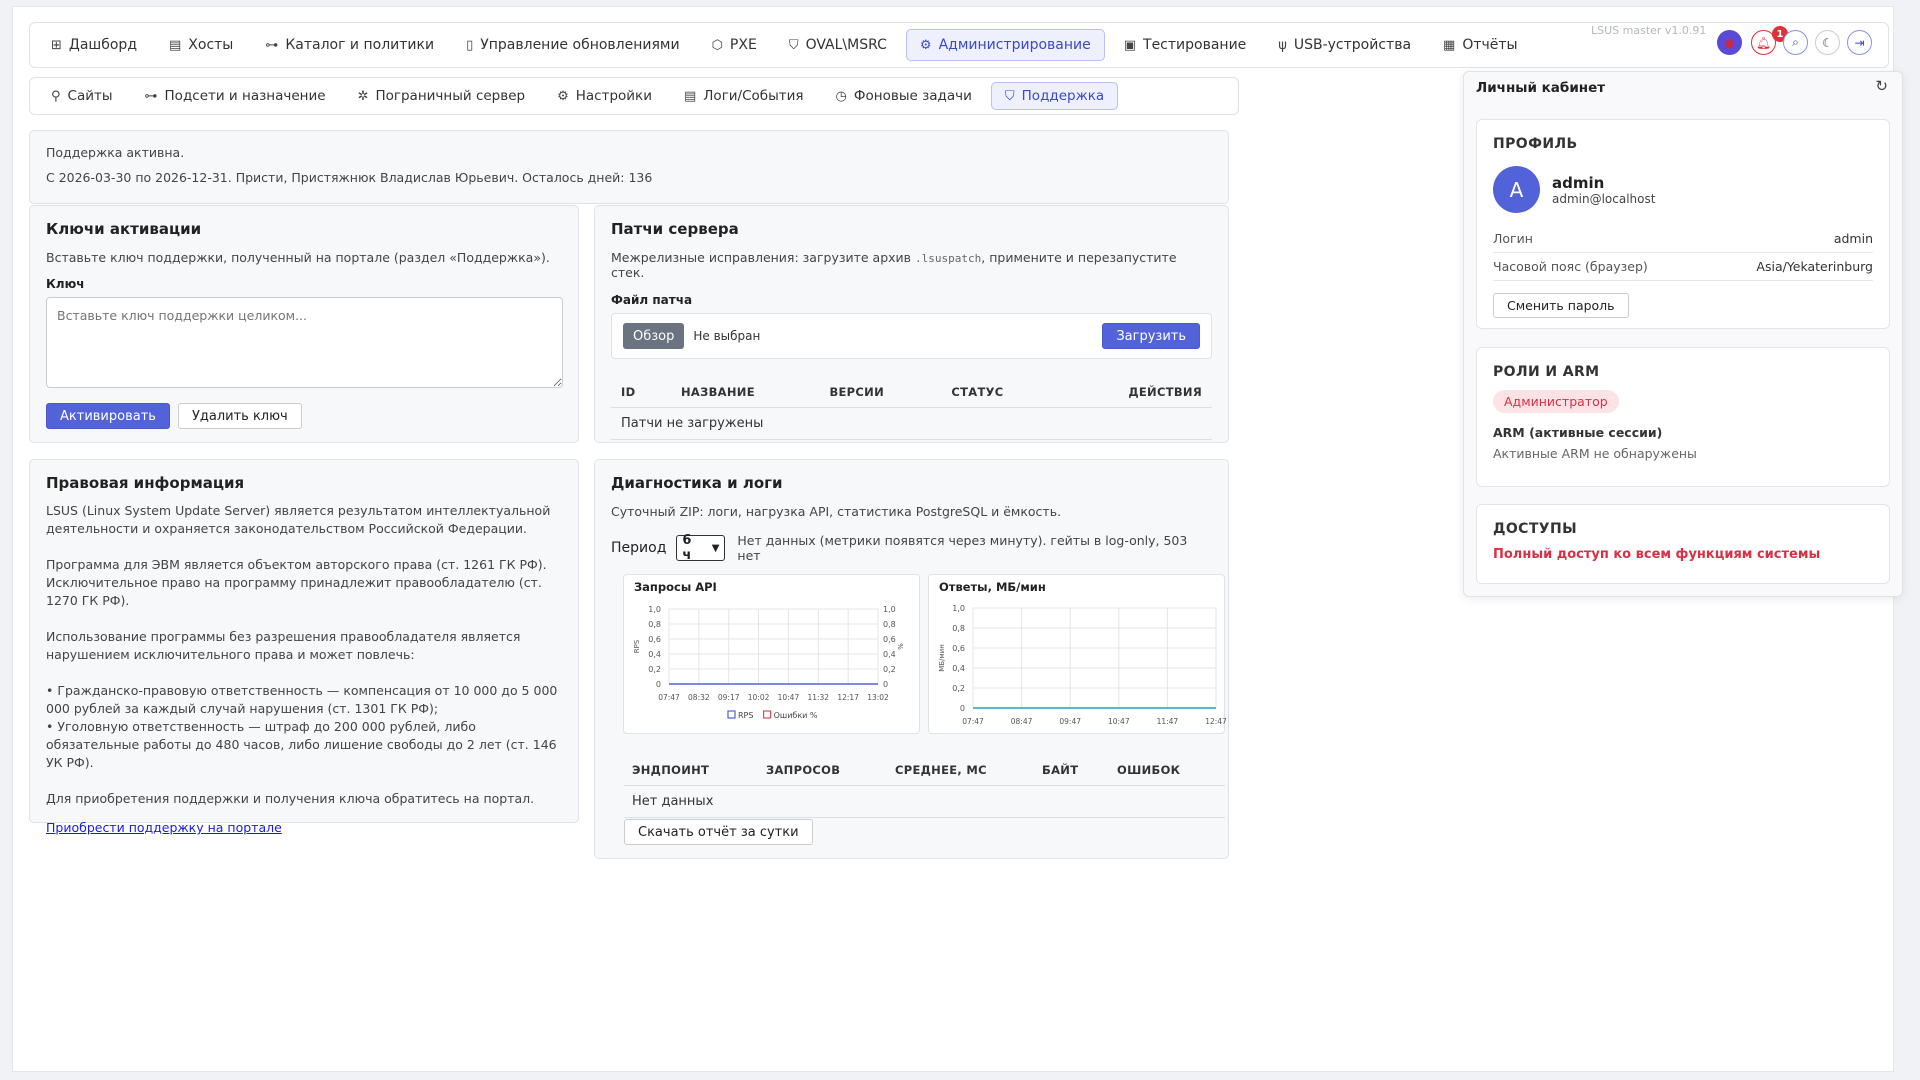 This screenshot has height=1080, width=1920. I want to click on x-tick-label: 09:47, so click(1070, 721).